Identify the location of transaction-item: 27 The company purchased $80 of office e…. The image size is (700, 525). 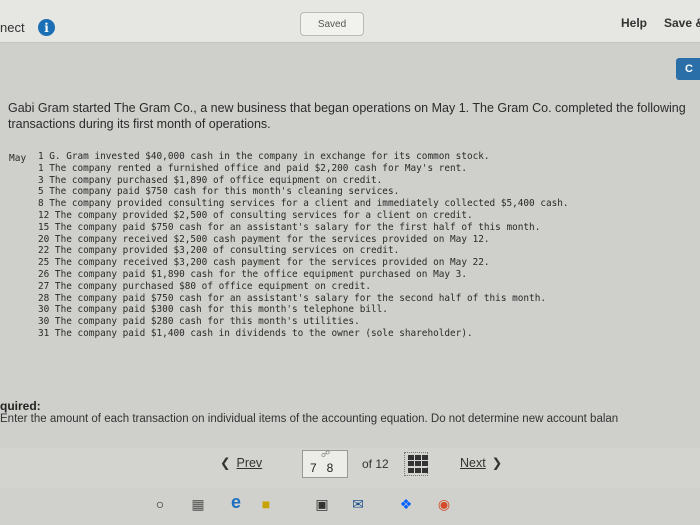
(205, 286).